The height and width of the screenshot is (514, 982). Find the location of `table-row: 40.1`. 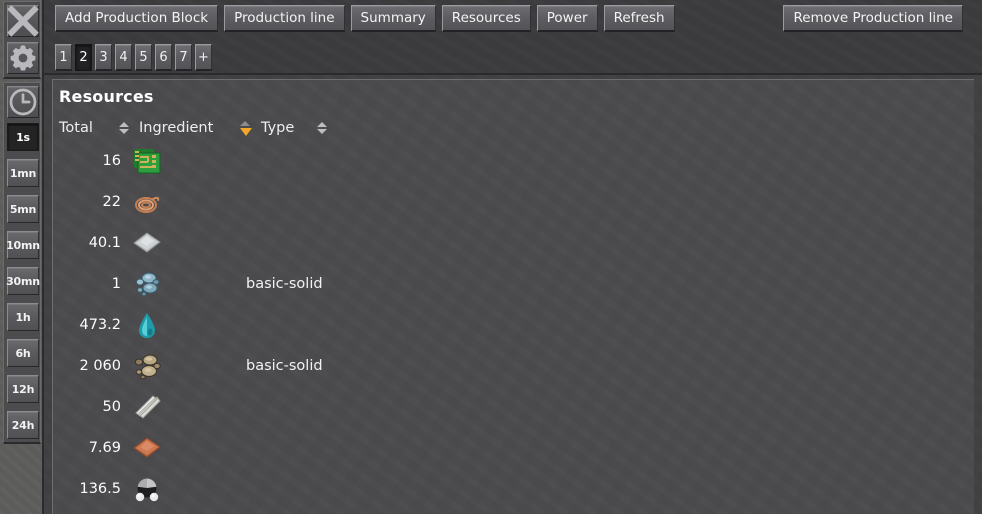

table-row: 40.1 is located at coordinates (514, 242).